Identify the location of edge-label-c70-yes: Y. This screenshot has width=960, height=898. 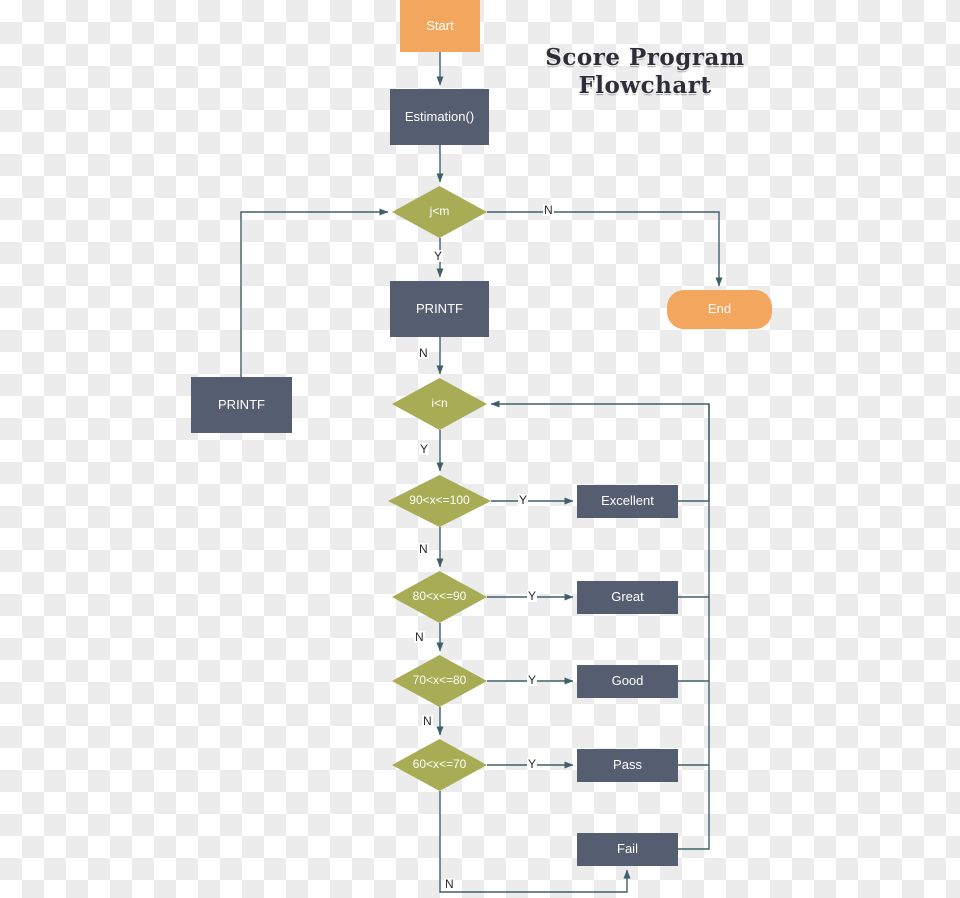
(532, 764).